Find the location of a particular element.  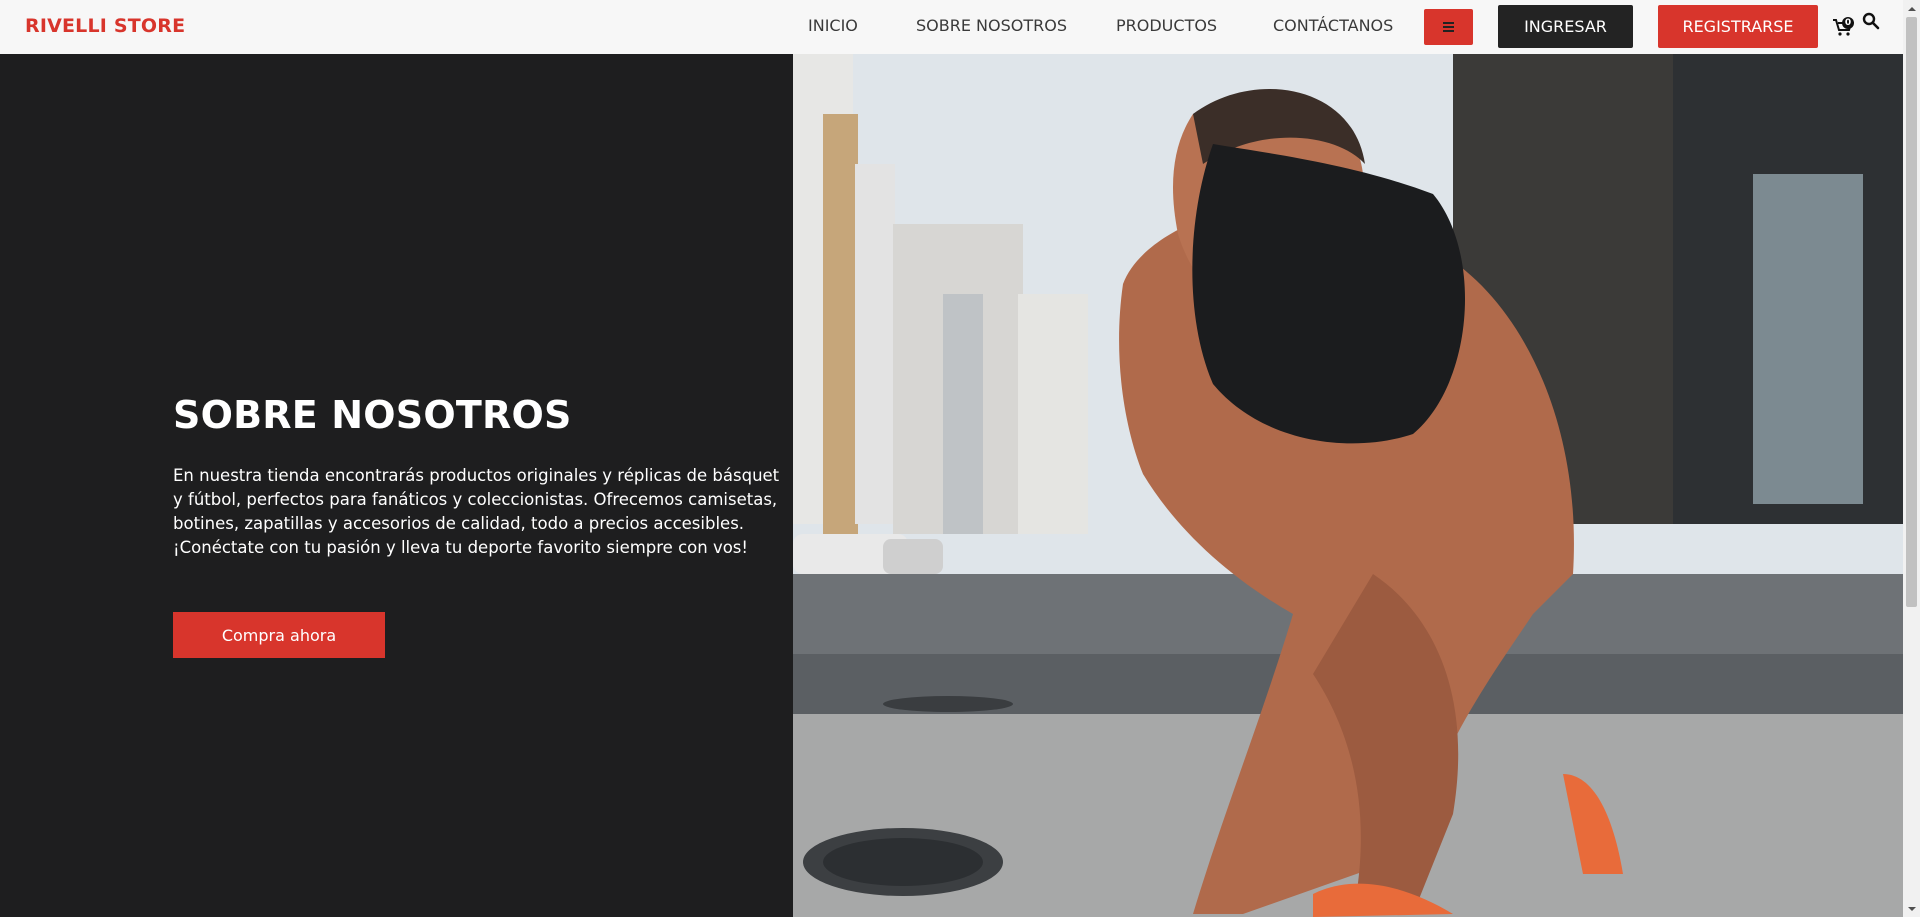

menu-button is located at coordinates (1448, 27).